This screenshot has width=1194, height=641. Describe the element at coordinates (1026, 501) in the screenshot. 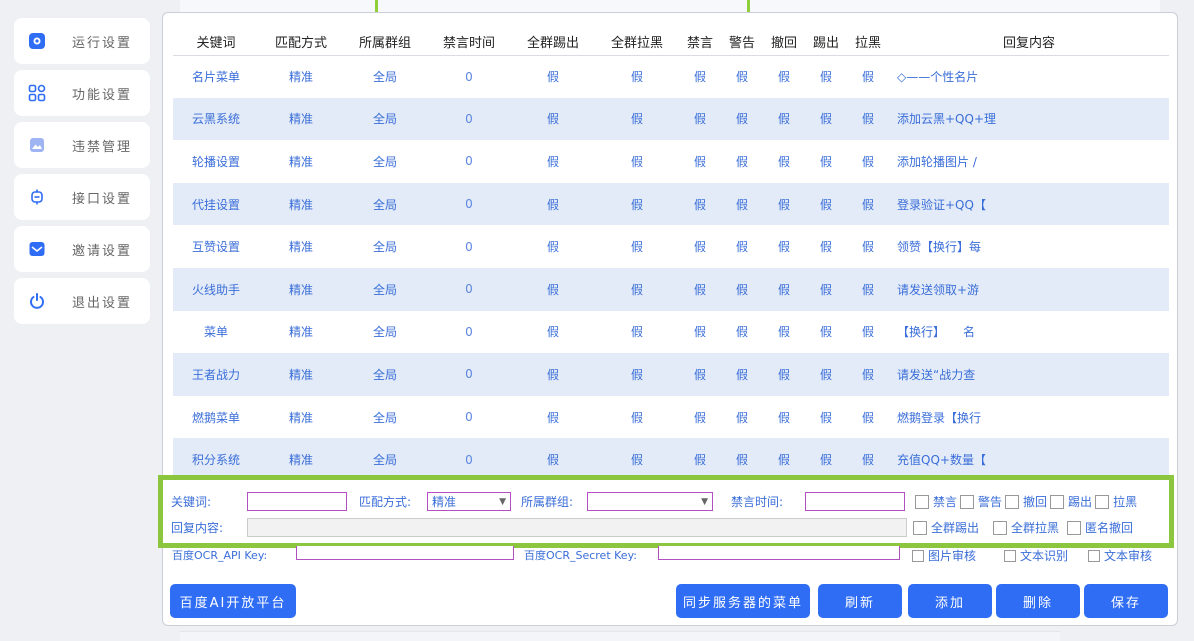

I see `checkbox-recall: 撤回` at that location.